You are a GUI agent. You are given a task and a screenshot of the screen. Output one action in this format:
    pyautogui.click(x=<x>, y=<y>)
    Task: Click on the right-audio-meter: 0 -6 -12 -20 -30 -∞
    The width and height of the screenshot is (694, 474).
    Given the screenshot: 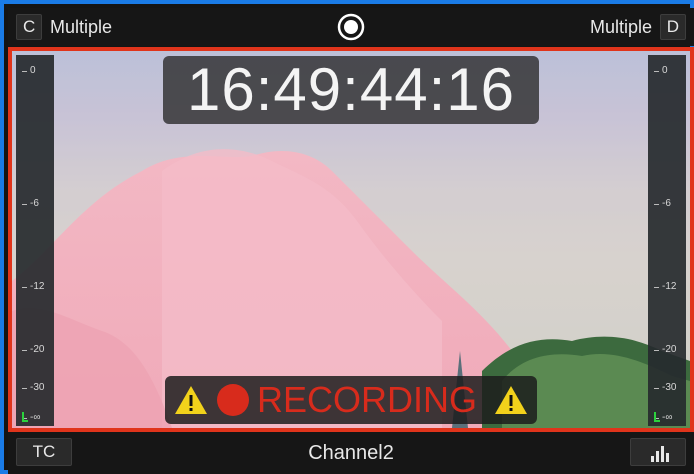 What is the action you would take?
    pyautogui.click(x=667, y=240)
    